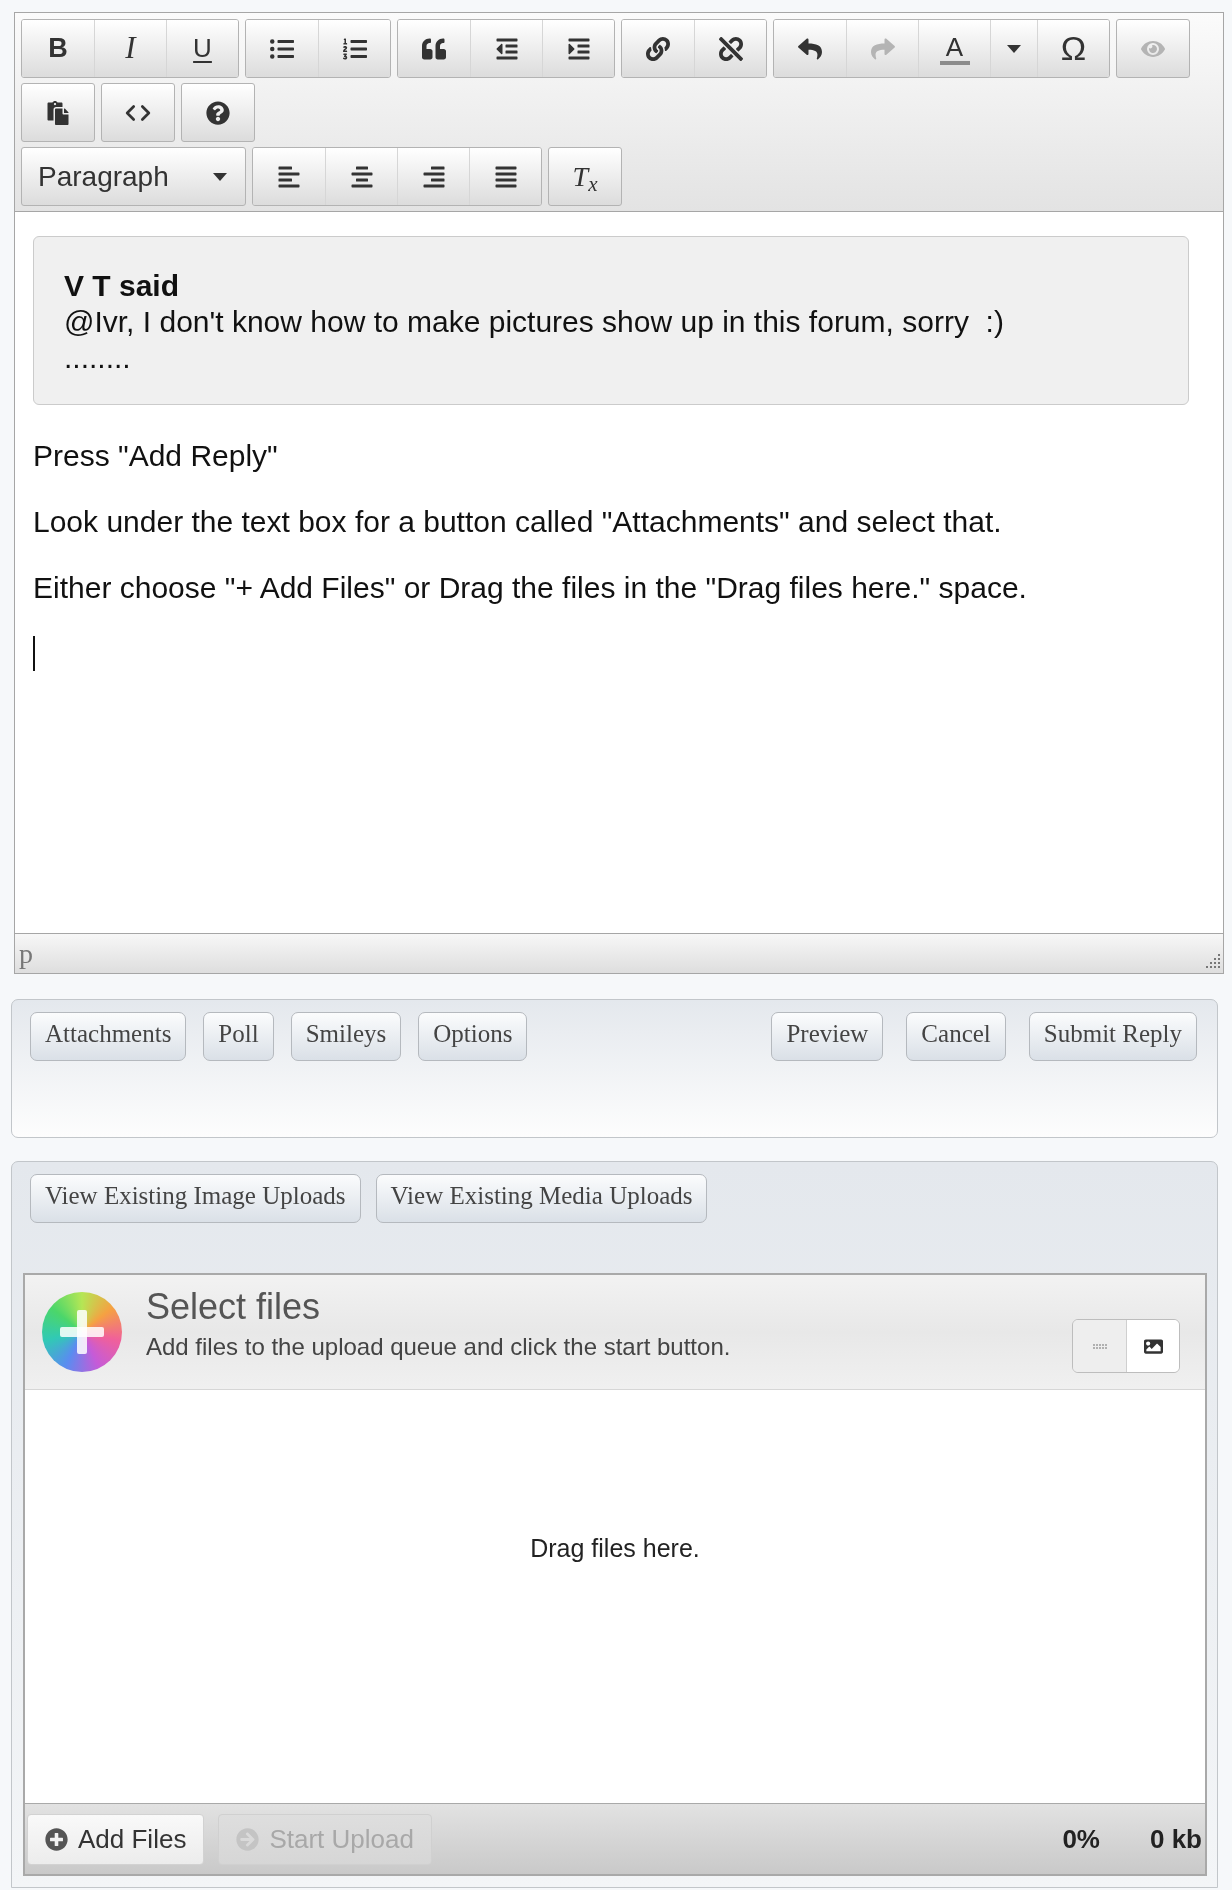  Describe the element at coordinates (1081, 1839) in the screenshot. I see `upload-percent: 0%` at that location.